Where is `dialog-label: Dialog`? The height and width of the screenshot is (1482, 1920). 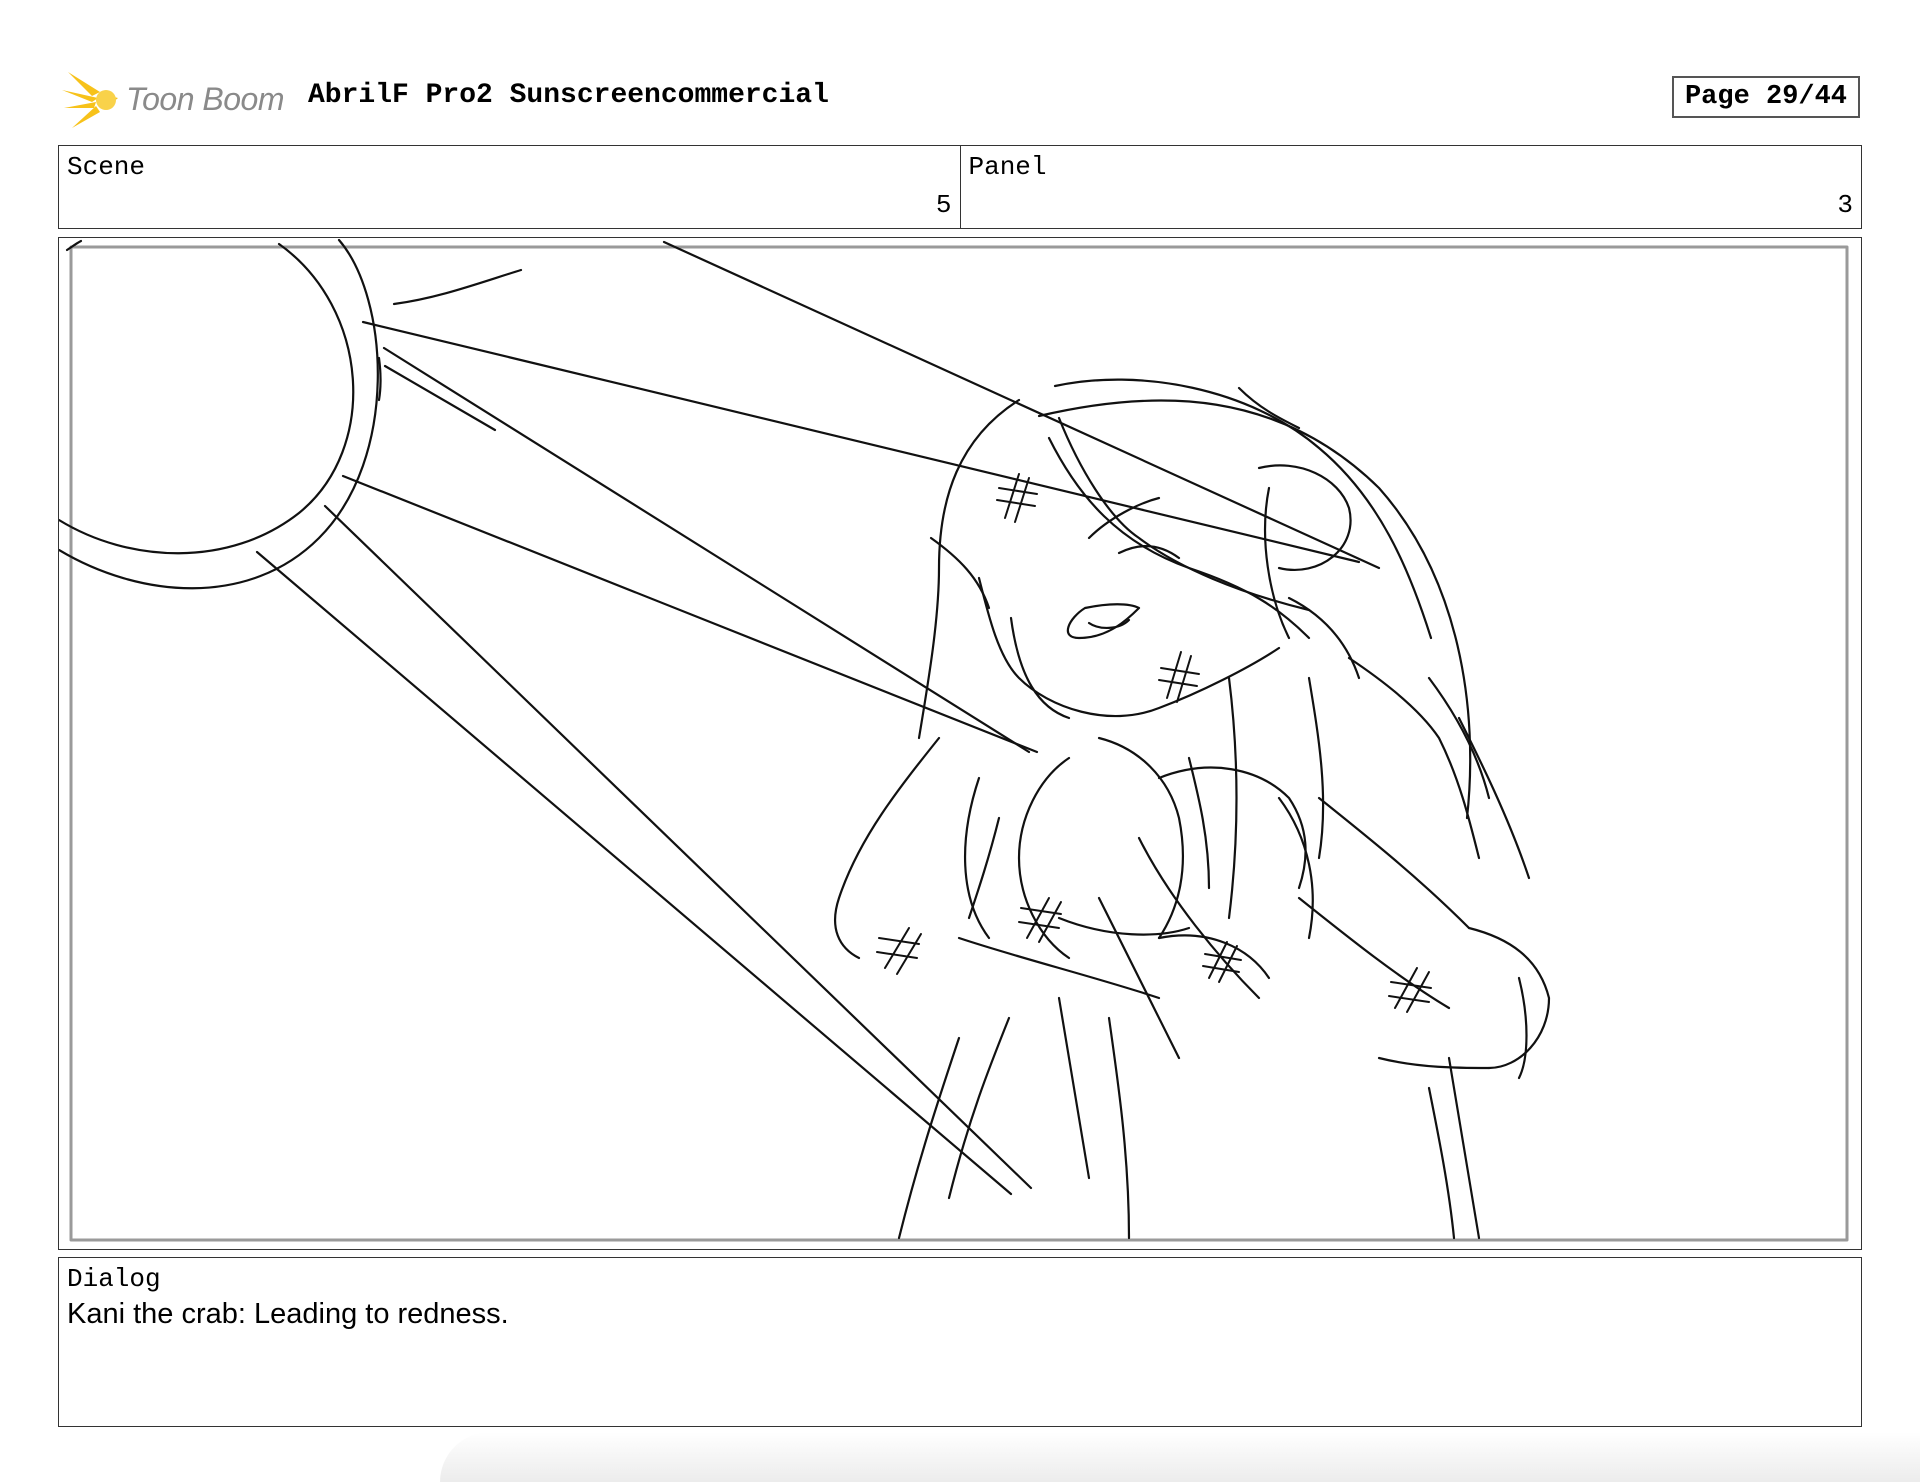 dialog-label: Dialog is located at coordinates (114, 1279).